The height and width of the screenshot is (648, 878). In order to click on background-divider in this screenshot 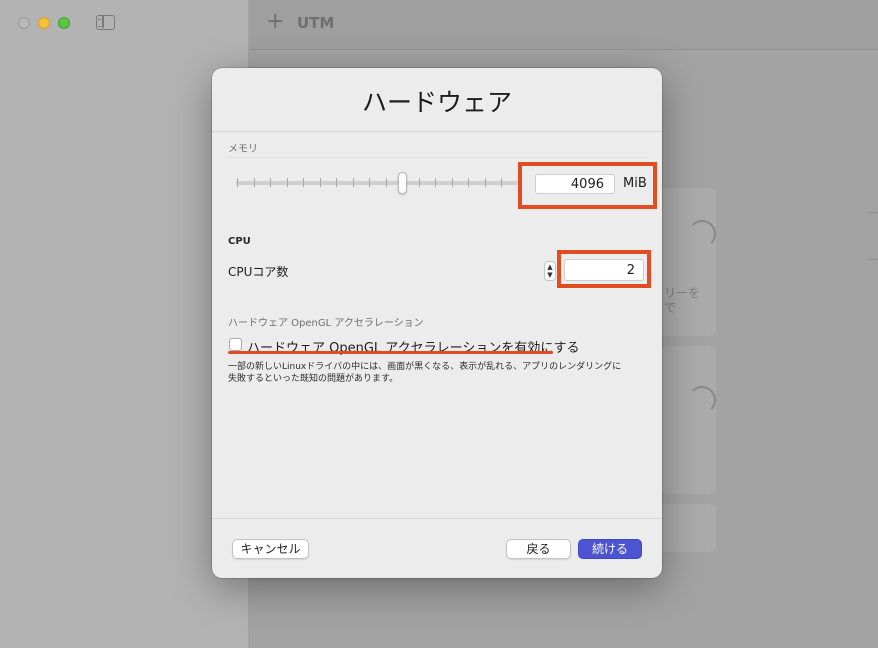, I will do `click(873, 236)`.